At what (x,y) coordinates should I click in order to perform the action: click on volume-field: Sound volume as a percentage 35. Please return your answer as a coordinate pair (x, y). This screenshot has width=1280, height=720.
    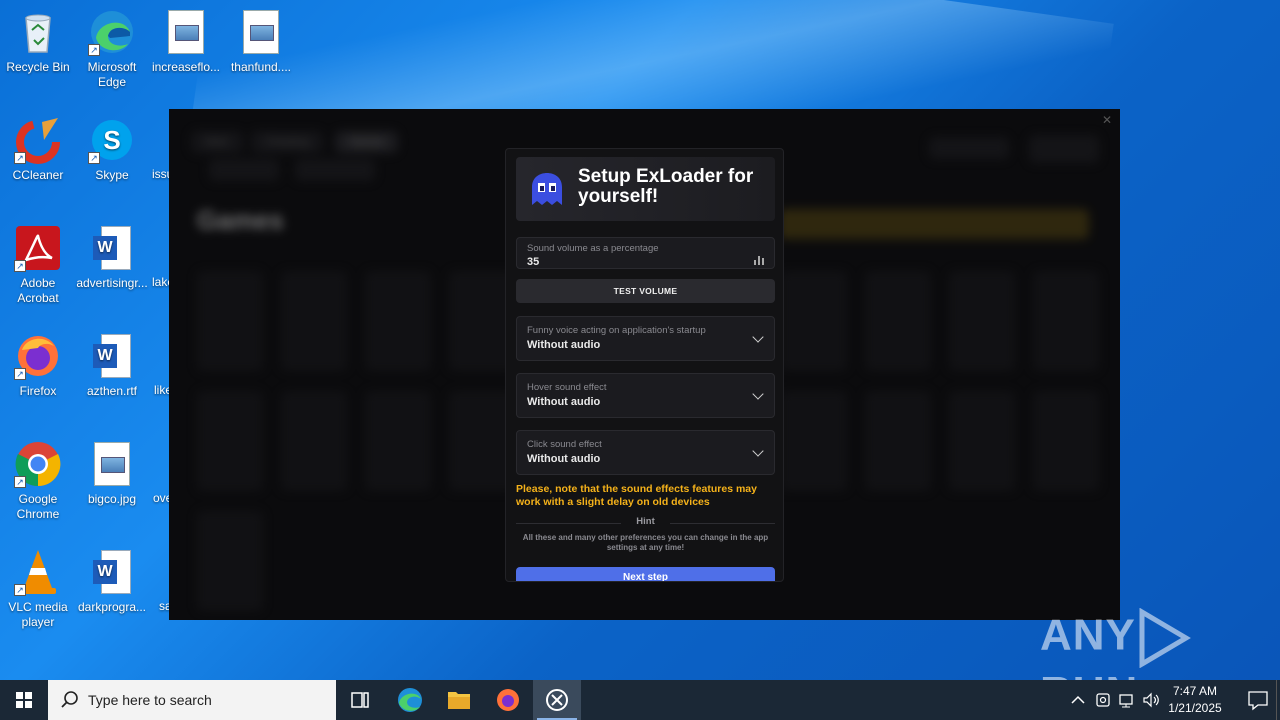
    Looking at the image, I should click on (645, 253).